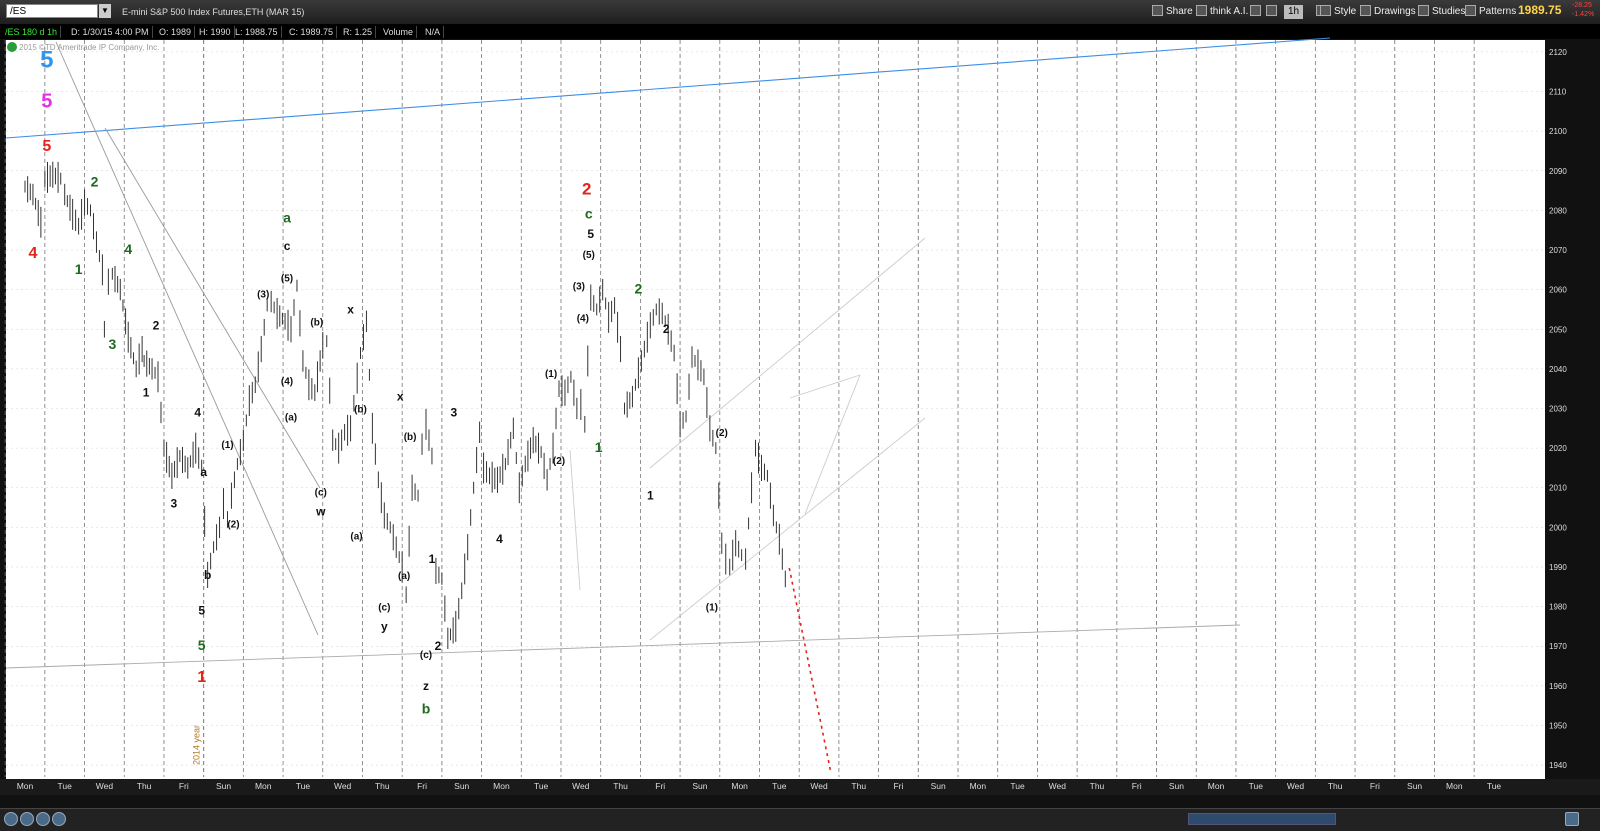  Describe the element at coordinates (1558, 210) in the screenshot. I see `y-tick-label: 2080` at that location.